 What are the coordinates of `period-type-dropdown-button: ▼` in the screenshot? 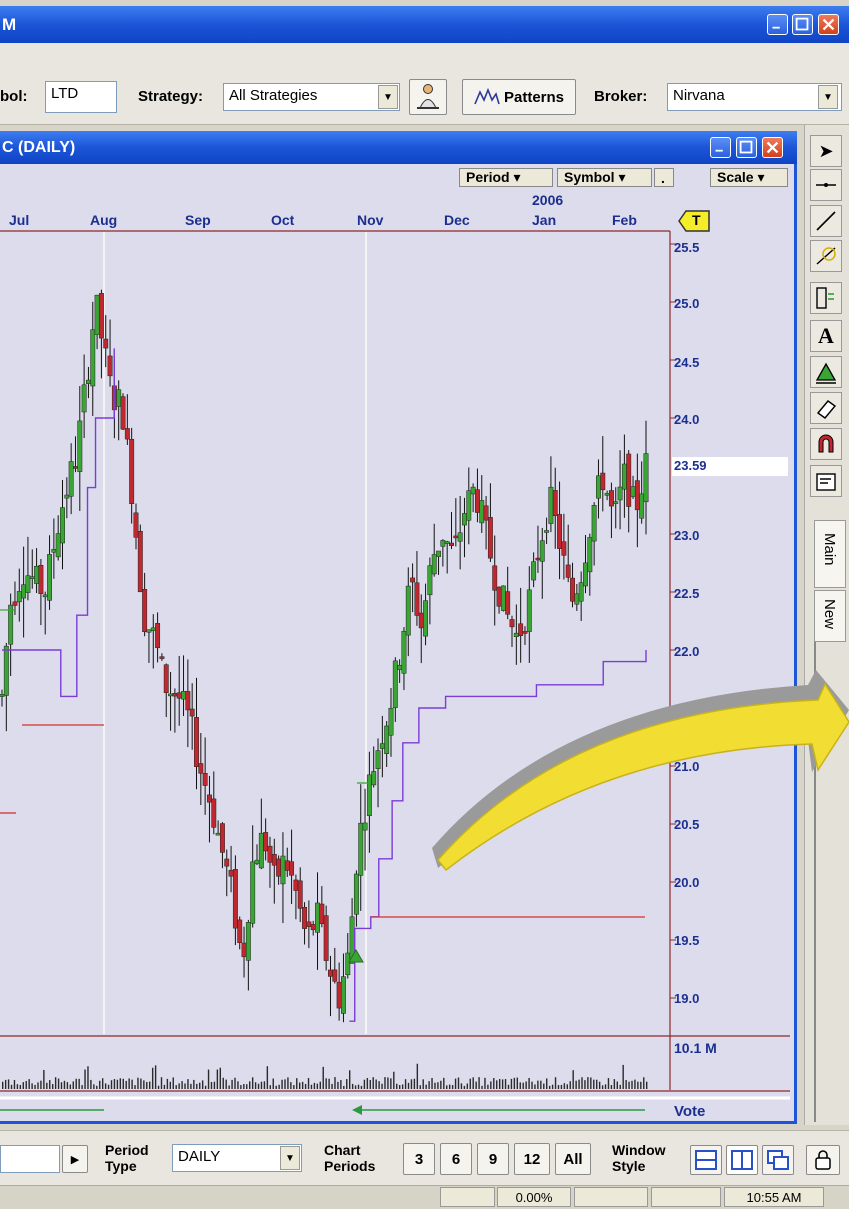 It's located at (290, 1158).